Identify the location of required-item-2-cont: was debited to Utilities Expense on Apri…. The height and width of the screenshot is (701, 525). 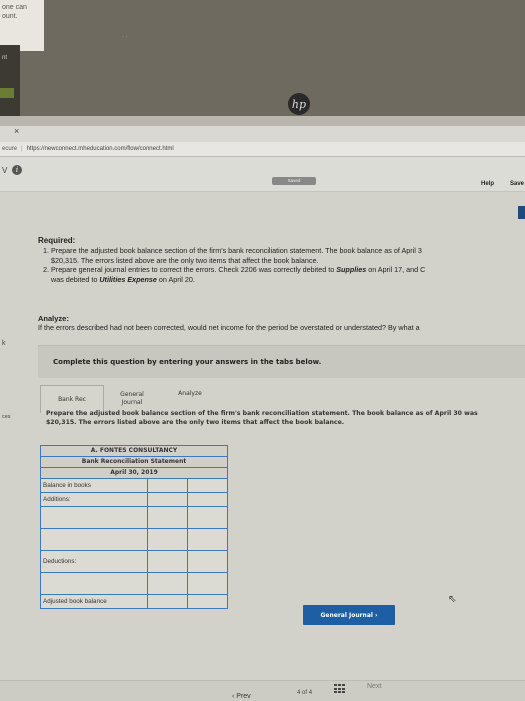
(123, 279).